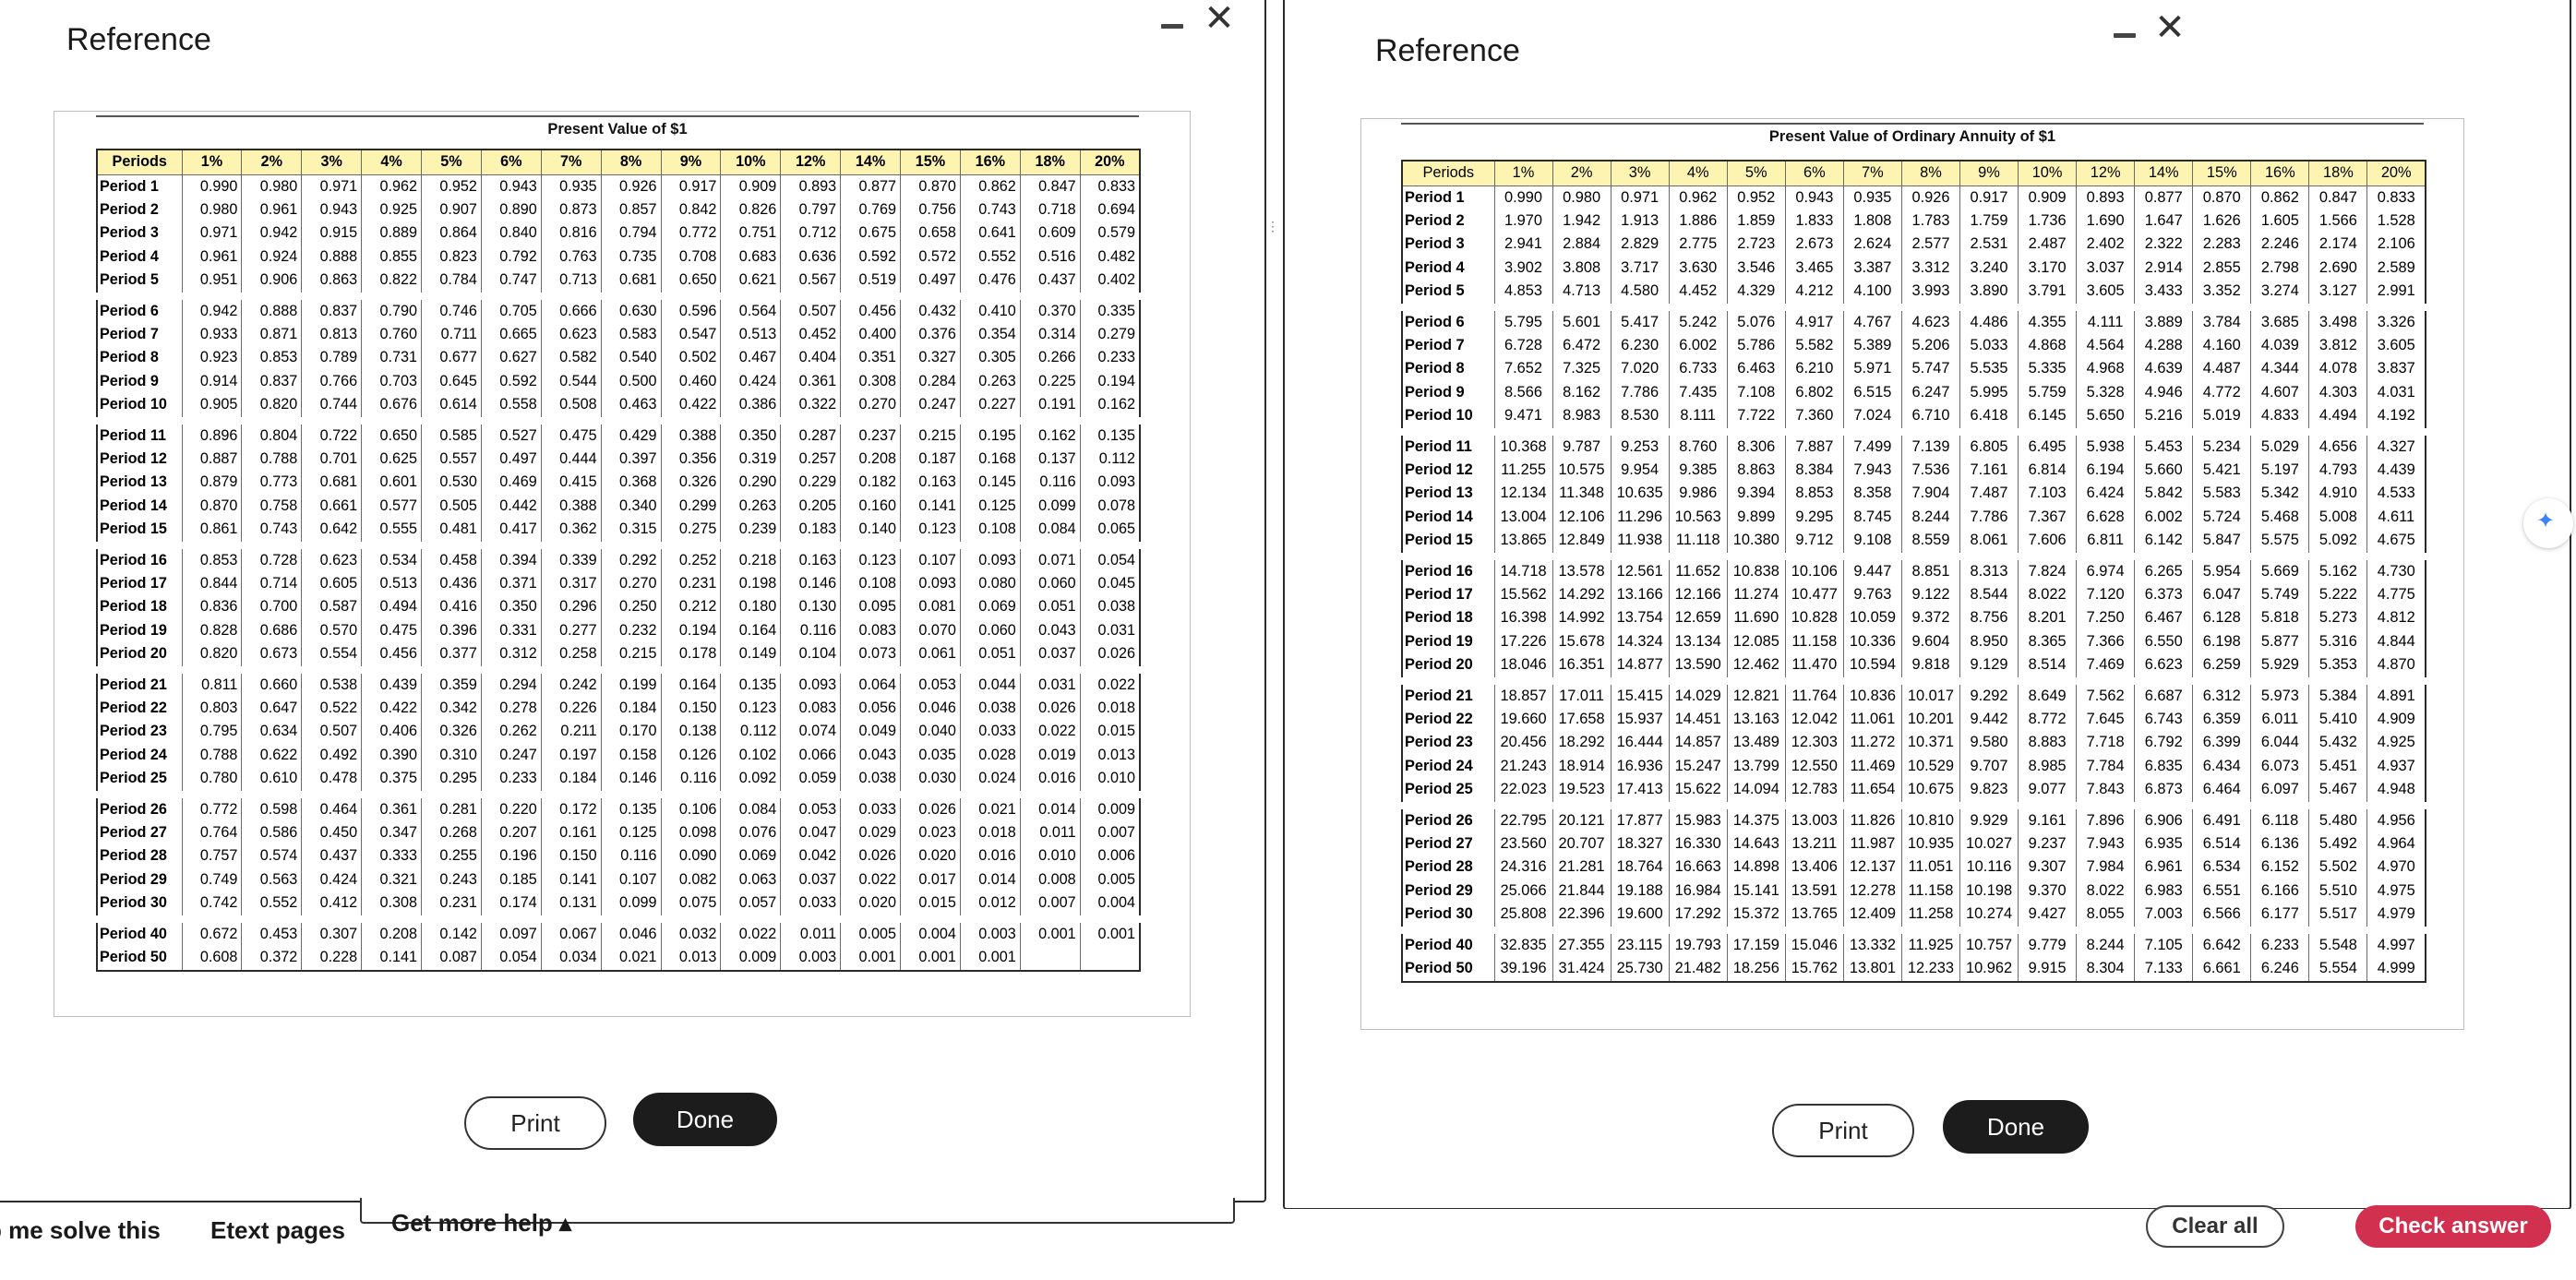 This screenshot has height=1280, width=2576. I want to click on table-cell: 12.783, so click(1814, 792).